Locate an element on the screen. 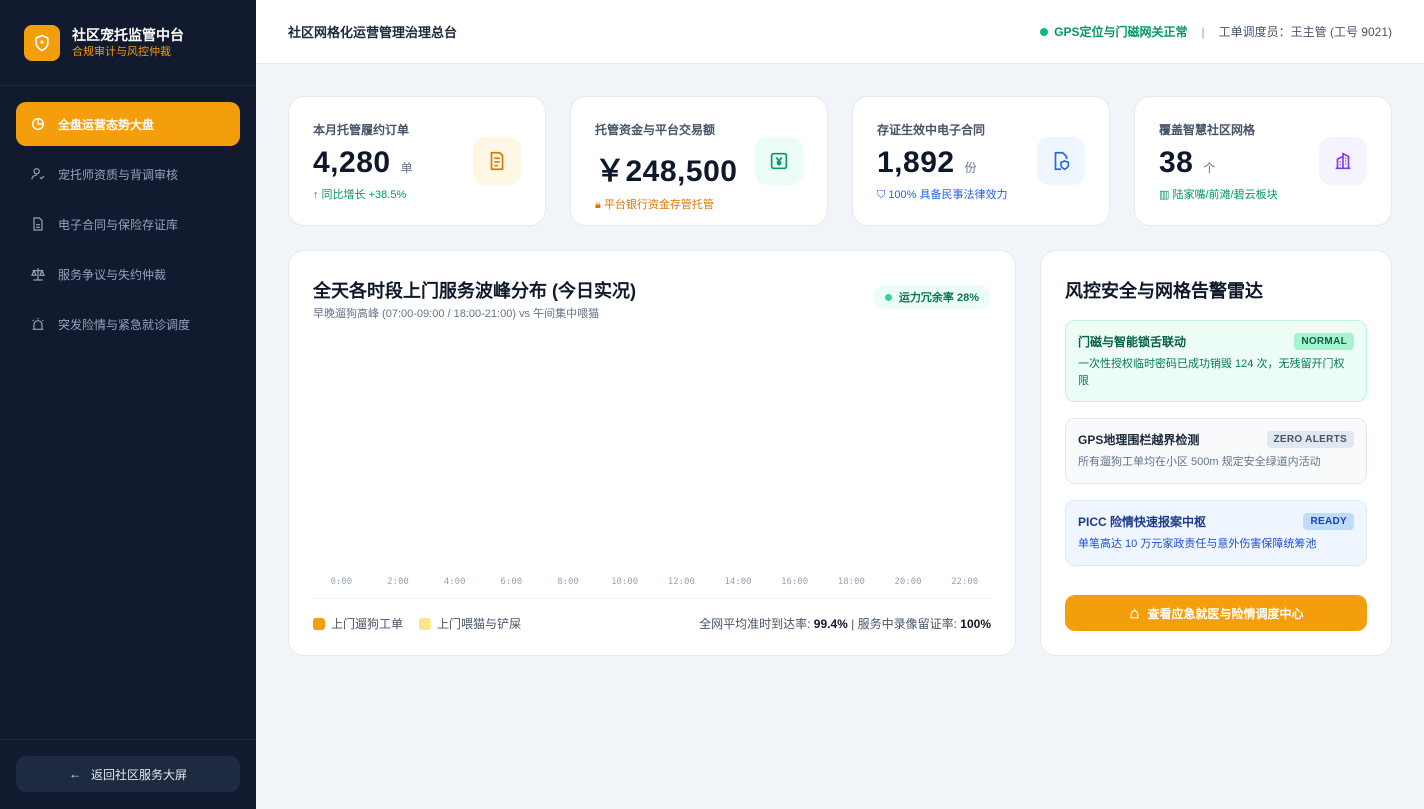 The width and height of the screenshot is (1424, 809). sidebar-item-contracts: 电子合同与保险存证库 is located at coordinates (128, 224).